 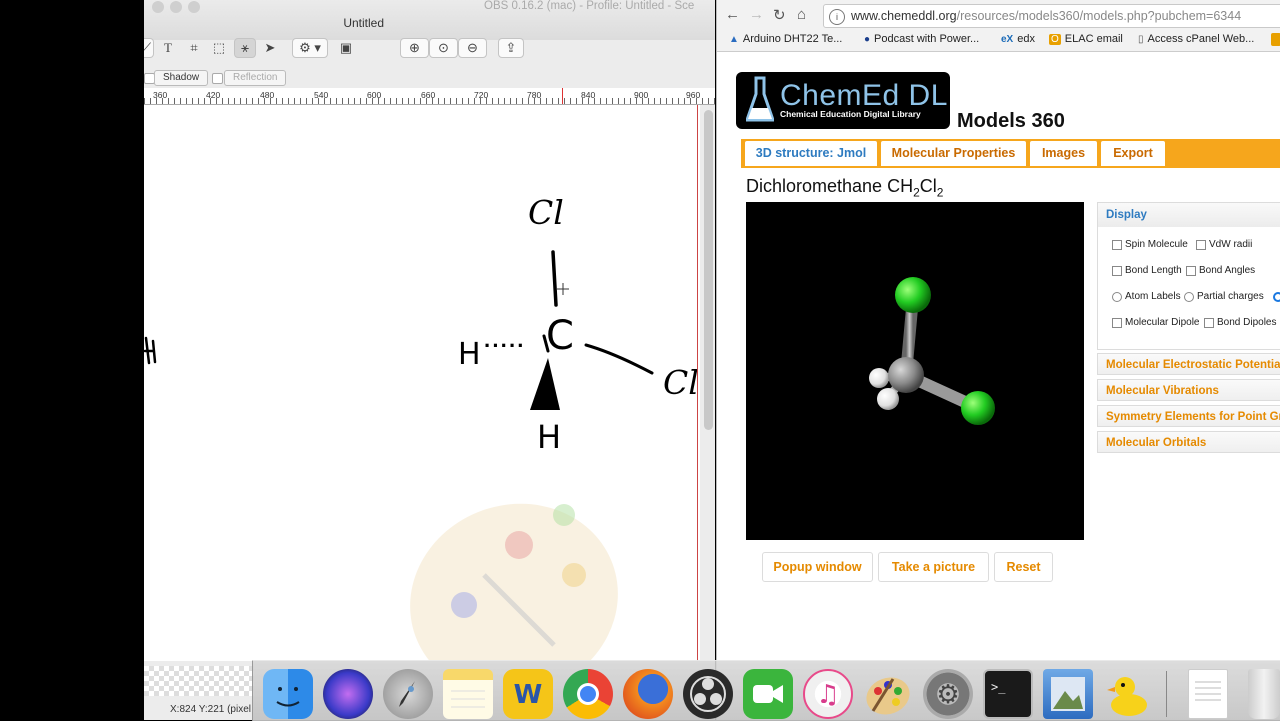 What do you see at coordinates (149, 48) in the screenshot?
I see `pencil-tool-icon: ⟋` at bounding box center [149, 48].